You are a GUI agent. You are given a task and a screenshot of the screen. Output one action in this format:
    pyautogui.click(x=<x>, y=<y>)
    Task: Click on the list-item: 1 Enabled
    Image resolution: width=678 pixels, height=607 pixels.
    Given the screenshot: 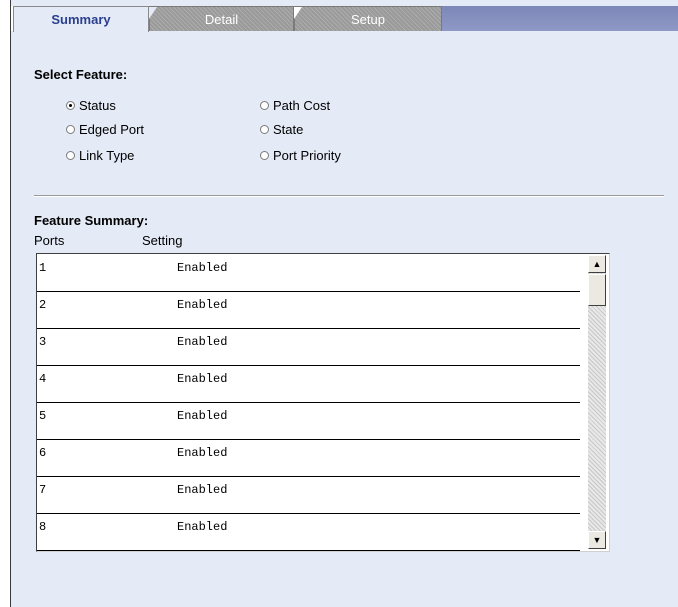 What is the action you would take?
    pyautogui.click(x=308, y=273)
    